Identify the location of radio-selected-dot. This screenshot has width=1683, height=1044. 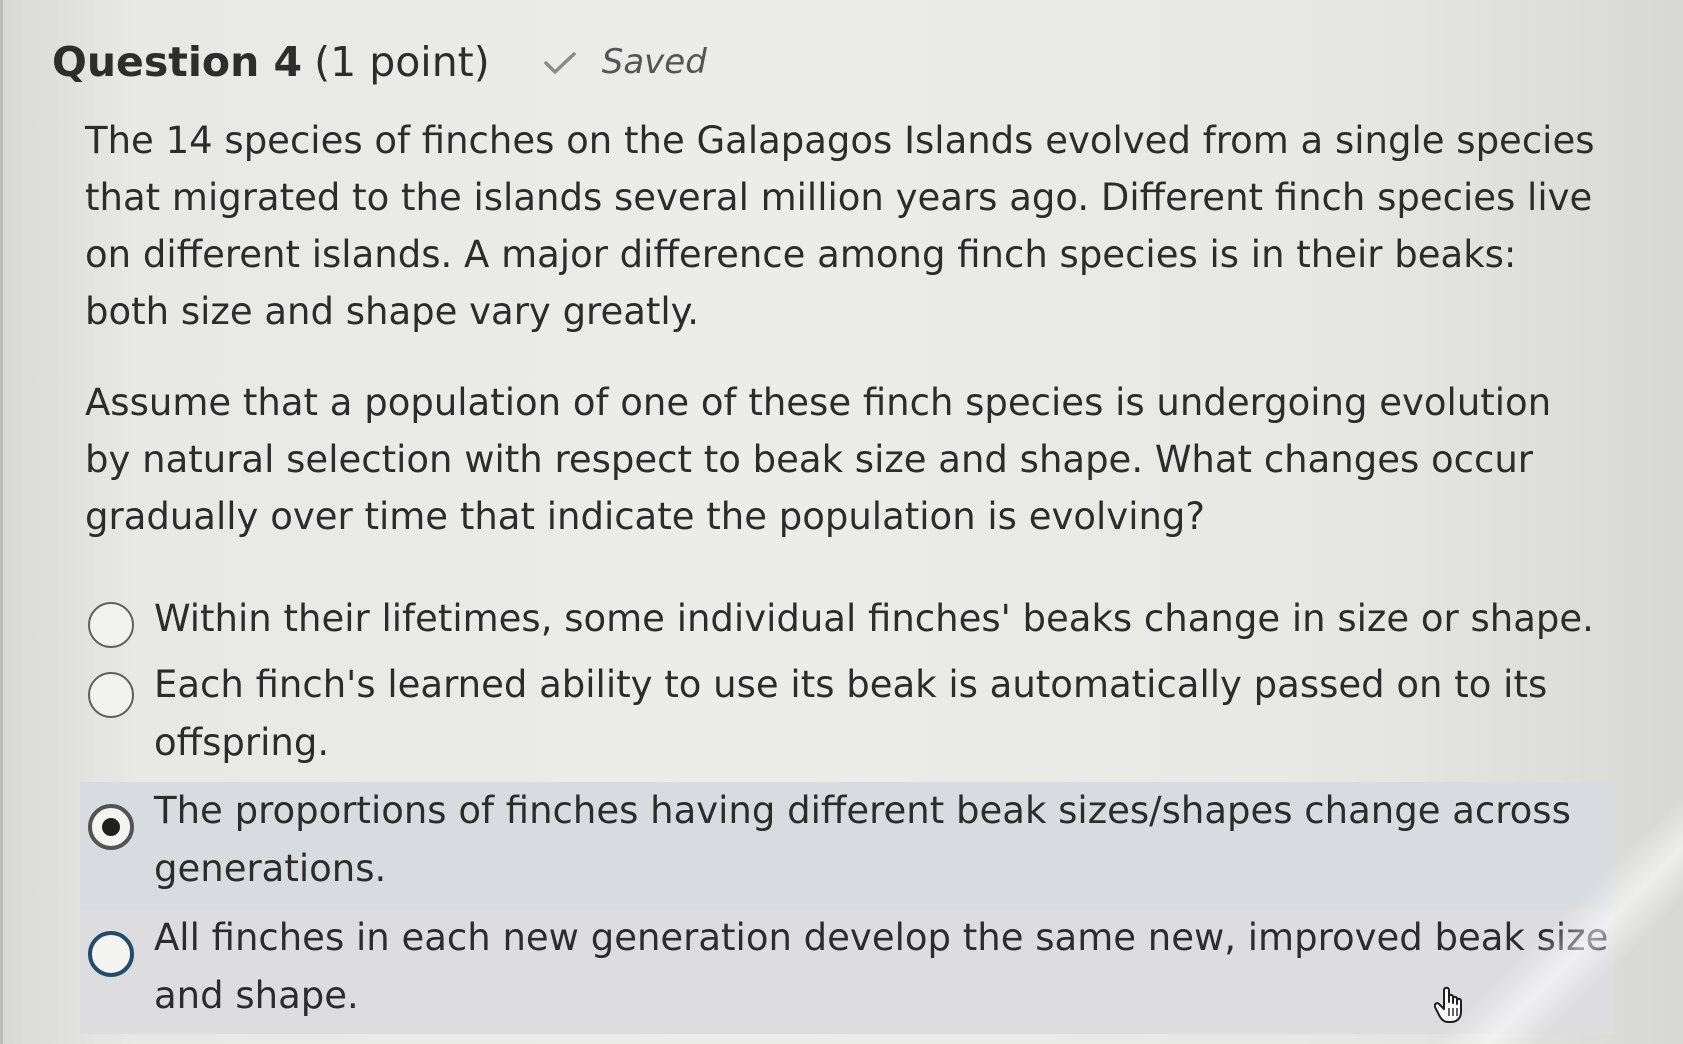
(111, 827).